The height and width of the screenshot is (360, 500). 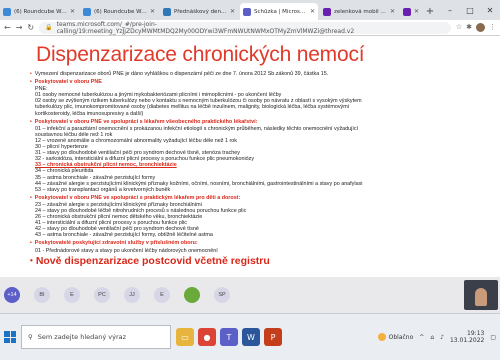 I want to click on cloud-sun-icon, so click(x=381, y=337).